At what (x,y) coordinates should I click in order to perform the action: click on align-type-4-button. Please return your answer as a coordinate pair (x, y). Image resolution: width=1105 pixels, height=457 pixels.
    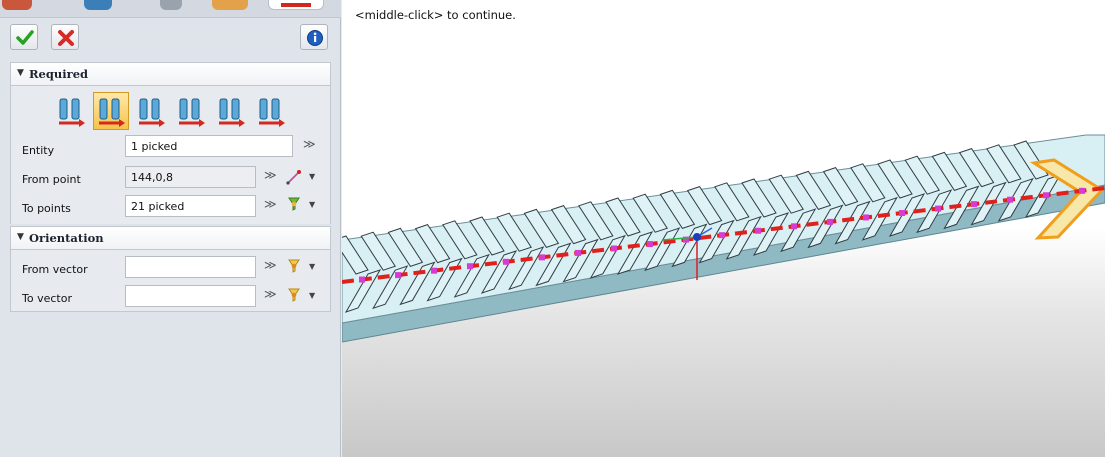
    Looking at the image, I should click on (191, 111).